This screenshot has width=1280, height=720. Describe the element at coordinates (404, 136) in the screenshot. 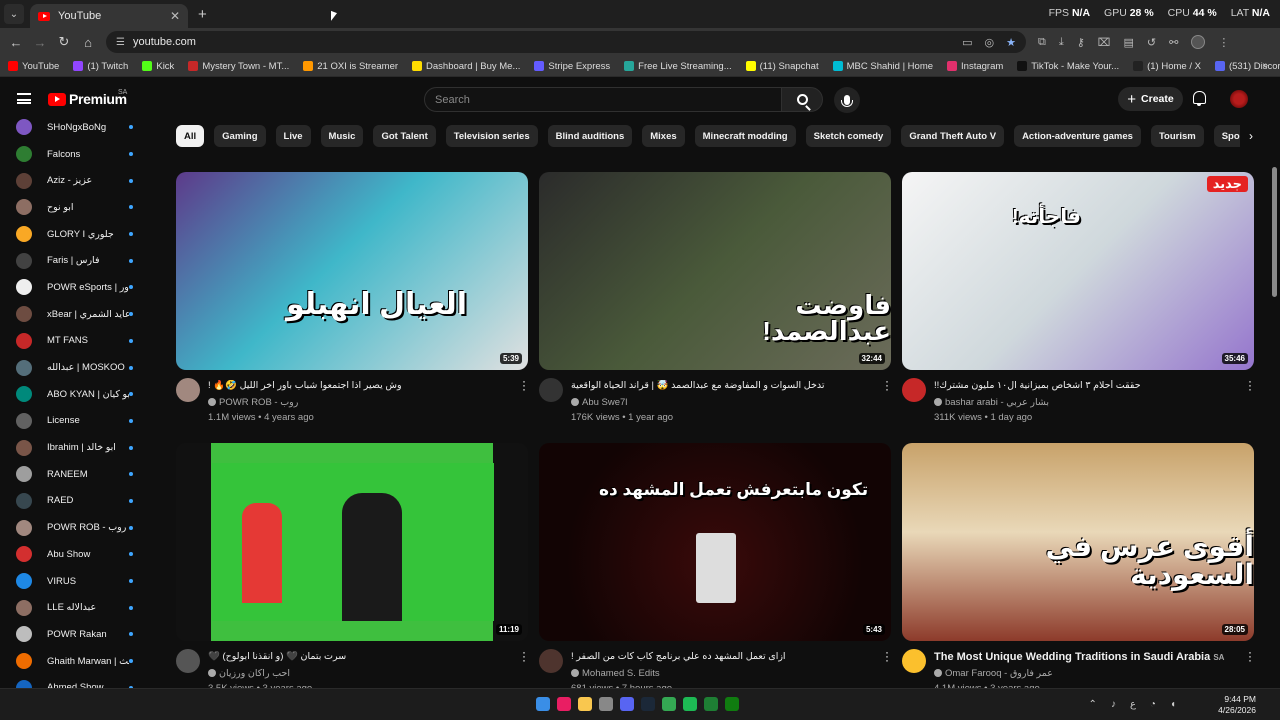

I see `filter-chip: Got Talent` at that location.